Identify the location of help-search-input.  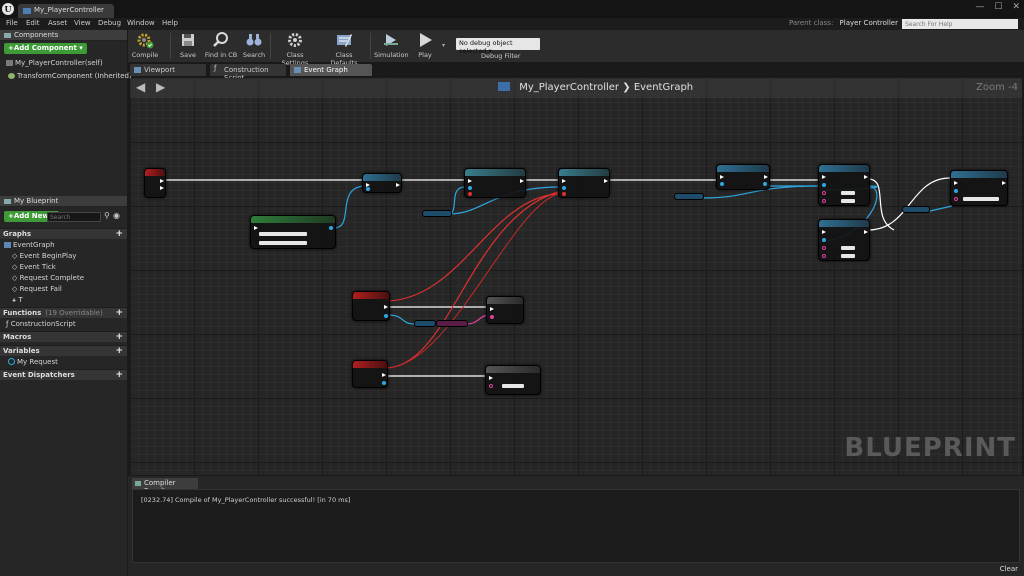
(960, 24).